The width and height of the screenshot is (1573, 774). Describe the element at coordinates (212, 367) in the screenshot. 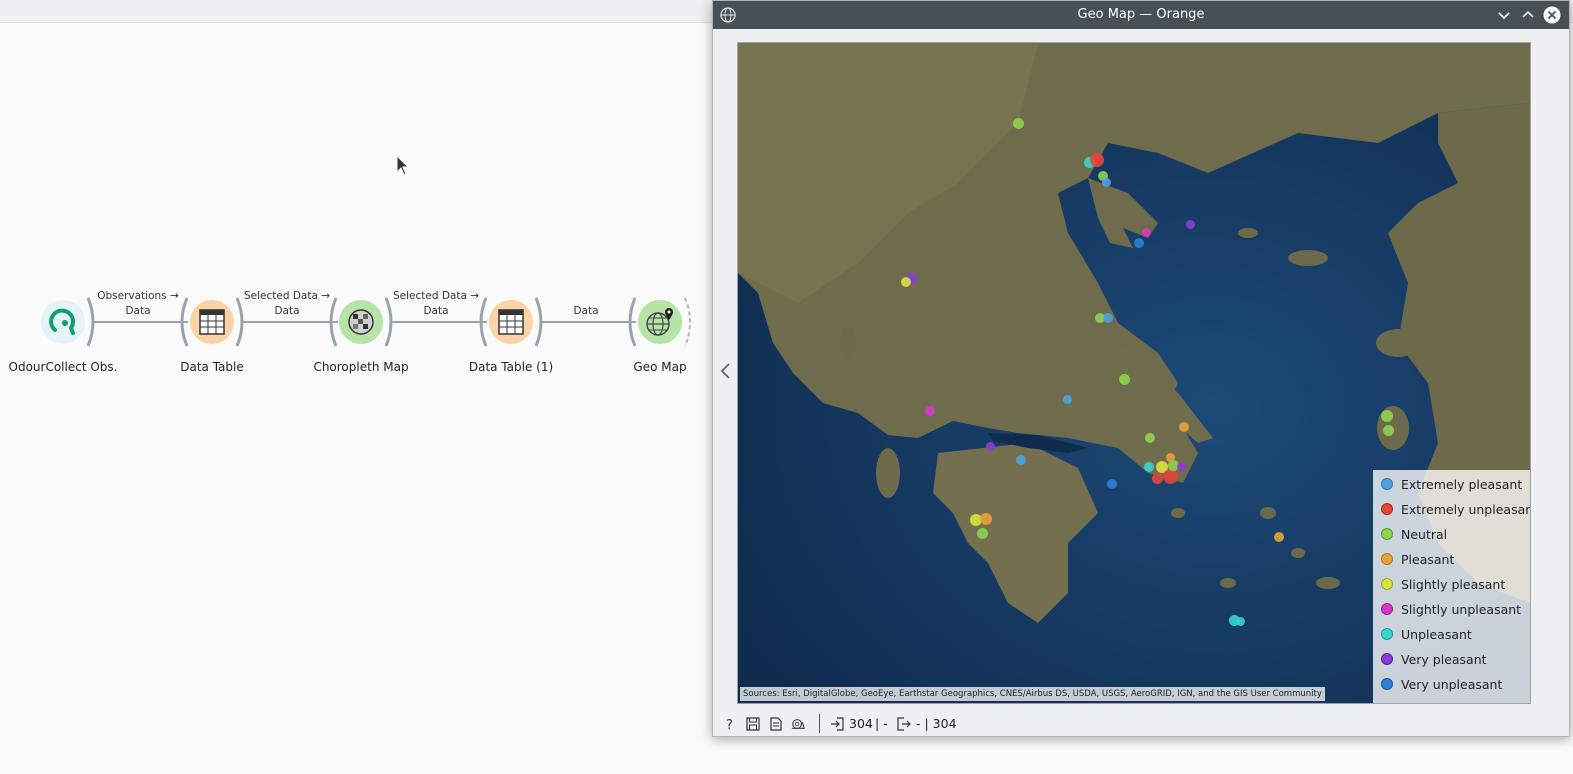

I see `node-label: Data Table` at that location.